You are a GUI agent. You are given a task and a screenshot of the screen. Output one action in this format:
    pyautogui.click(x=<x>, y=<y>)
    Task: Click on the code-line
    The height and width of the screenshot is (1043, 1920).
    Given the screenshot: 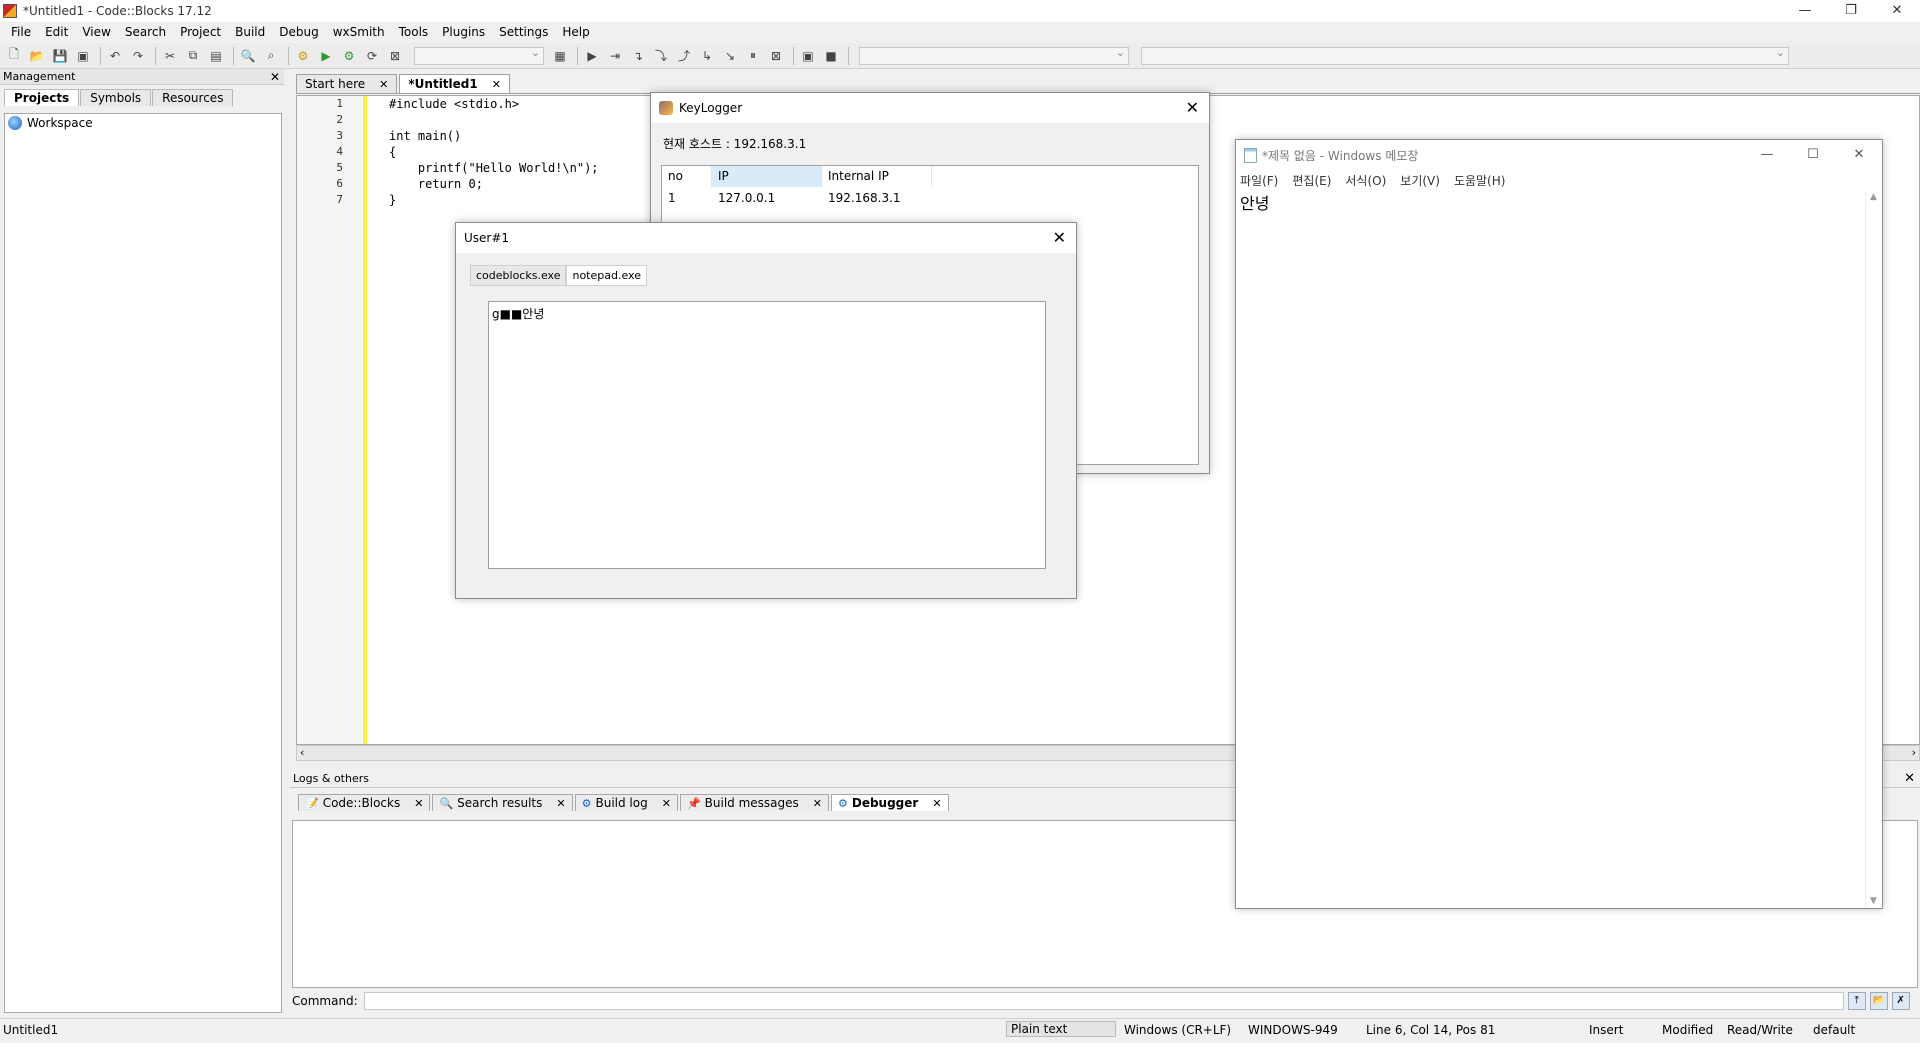 What is the action you would take?
    pyautogui.click(x=494, y=120)
    